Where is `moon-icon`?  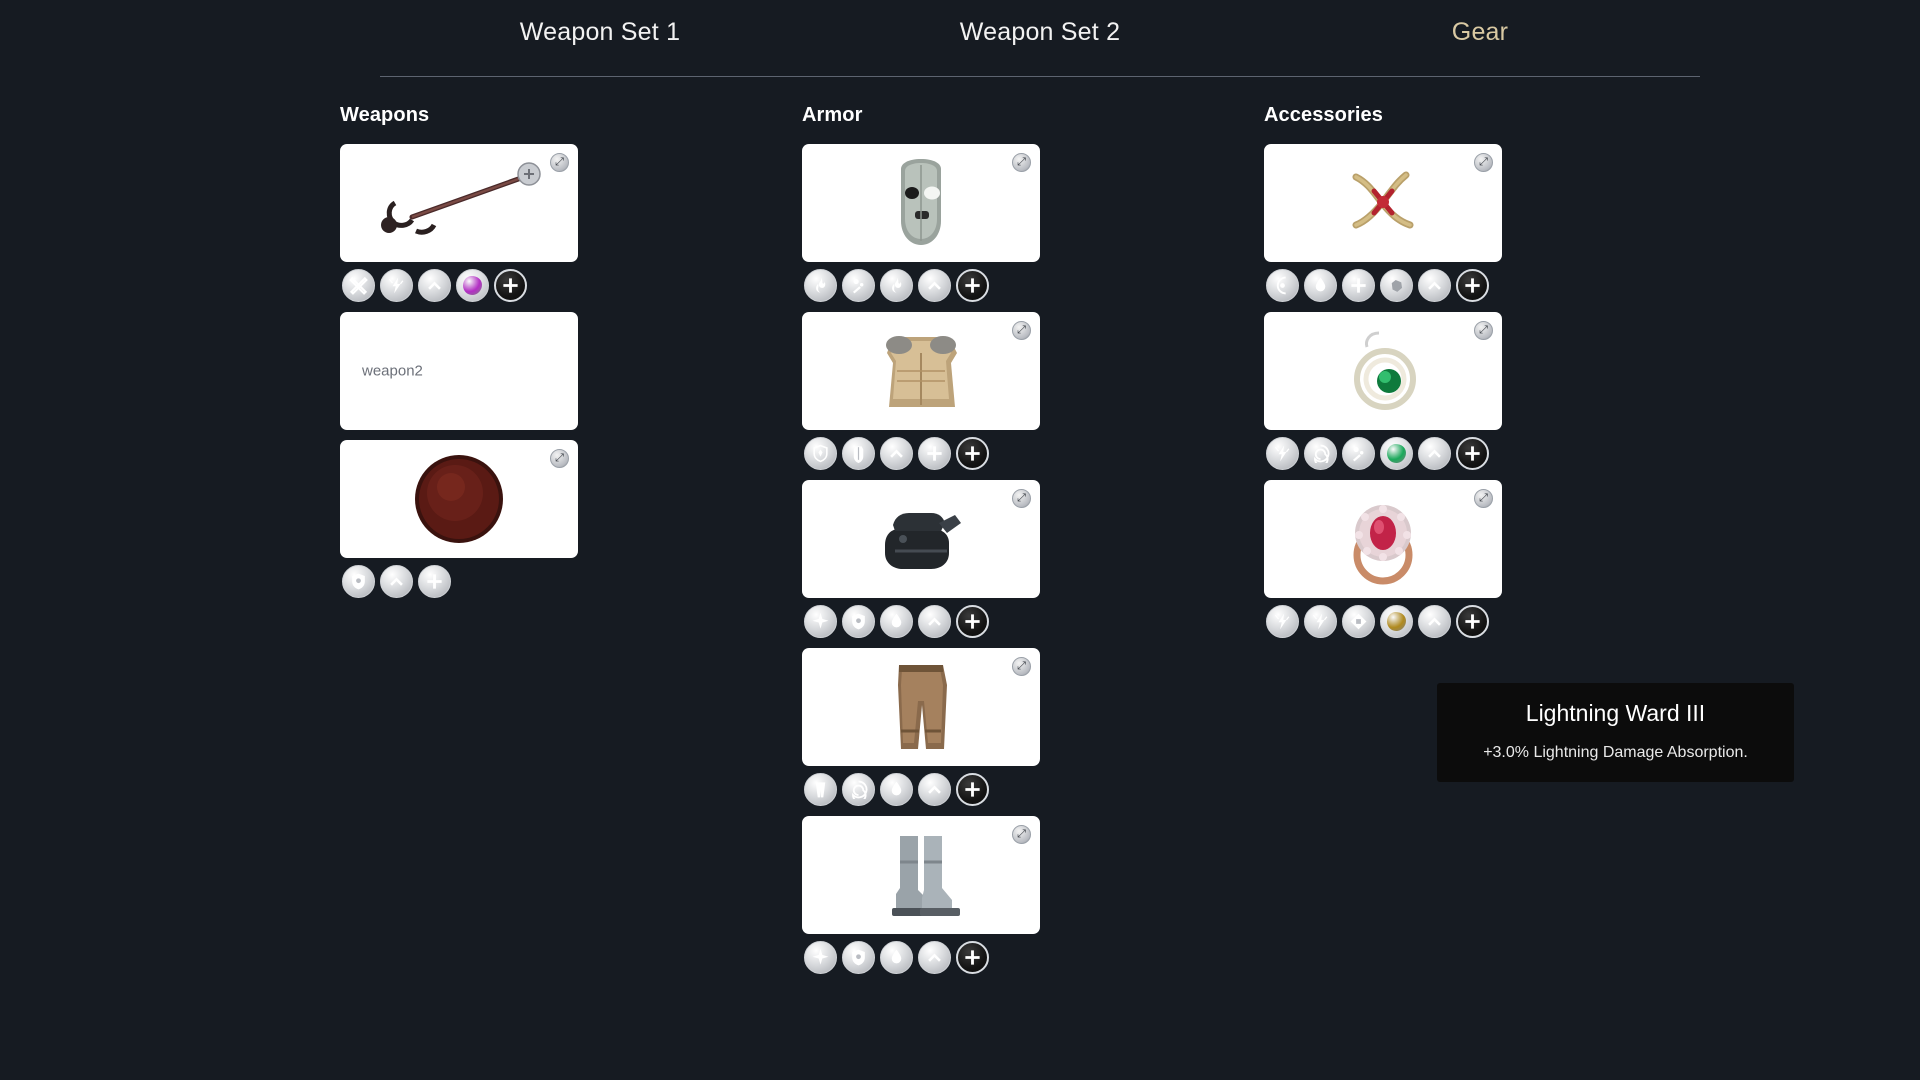
moon-icon is located at coordinates (1282, 285).